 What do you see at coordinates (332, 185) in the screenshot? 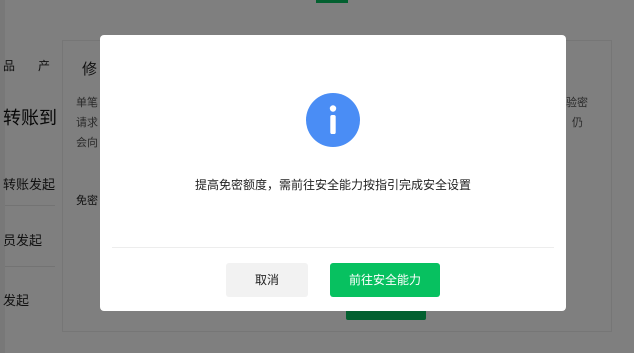
I see `dialog-message: 提高免密额度，需前往安全能力按指引完成安全设置` at bounding box center [332, 185].